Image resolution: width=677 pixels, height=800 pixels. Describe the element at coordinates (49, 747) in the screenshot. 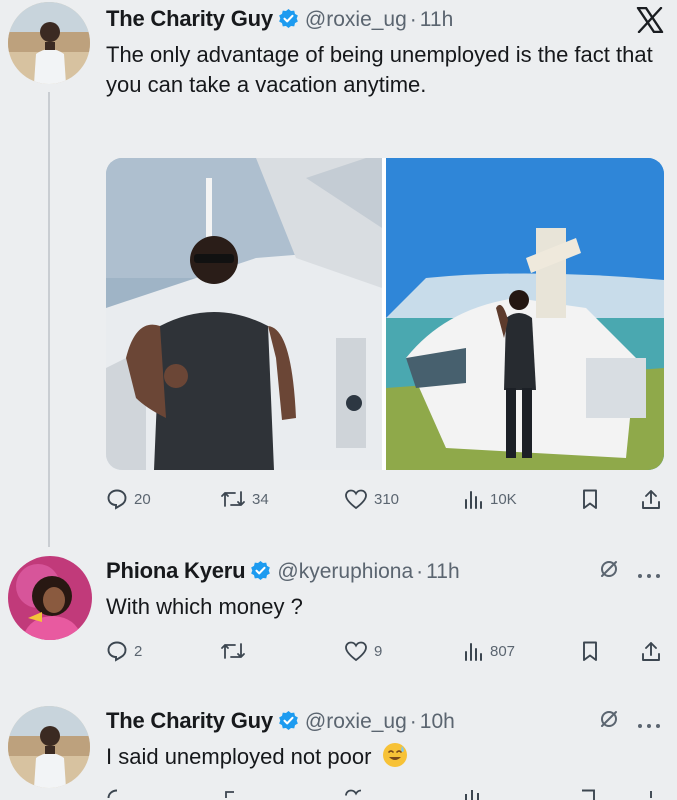

I see `reply2-avatar` at that location.